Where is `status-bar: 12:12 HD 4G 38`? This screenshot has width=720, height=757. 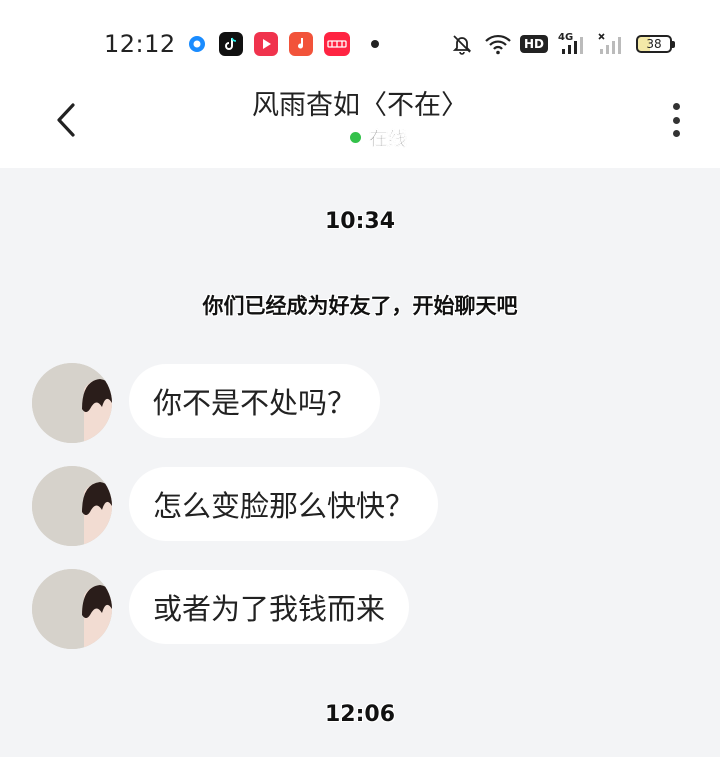 status-bar: 12:12 HD 4G 38 is located at coordinates (360, 44).